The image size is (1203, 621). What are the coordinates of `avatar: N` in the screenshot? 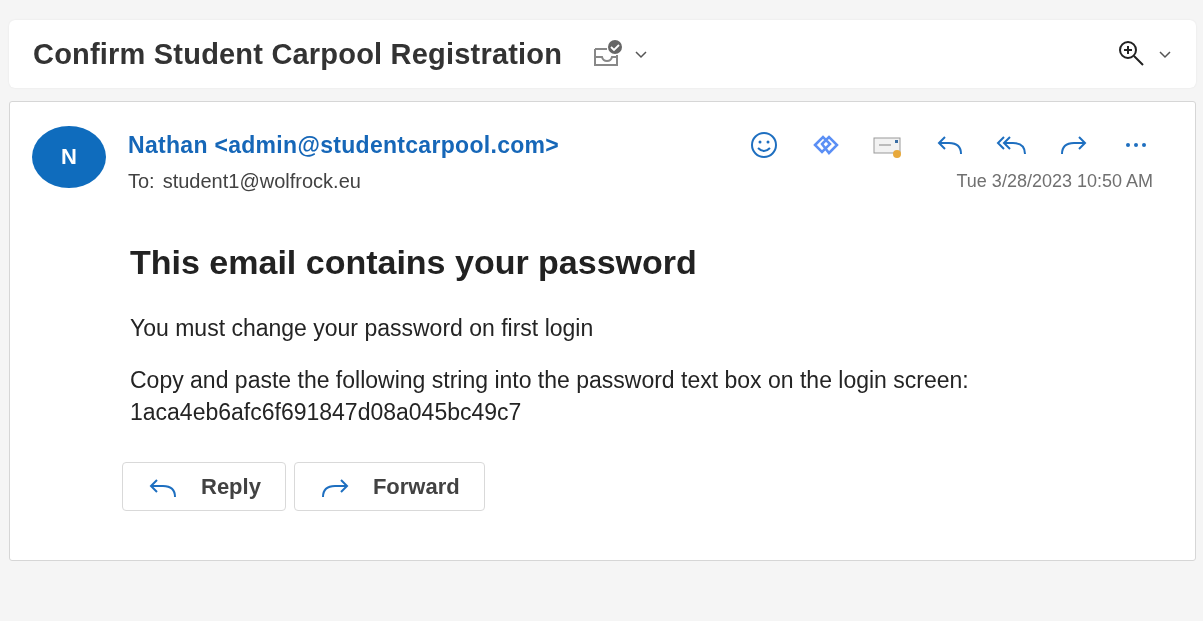 It's located at (69, 157).